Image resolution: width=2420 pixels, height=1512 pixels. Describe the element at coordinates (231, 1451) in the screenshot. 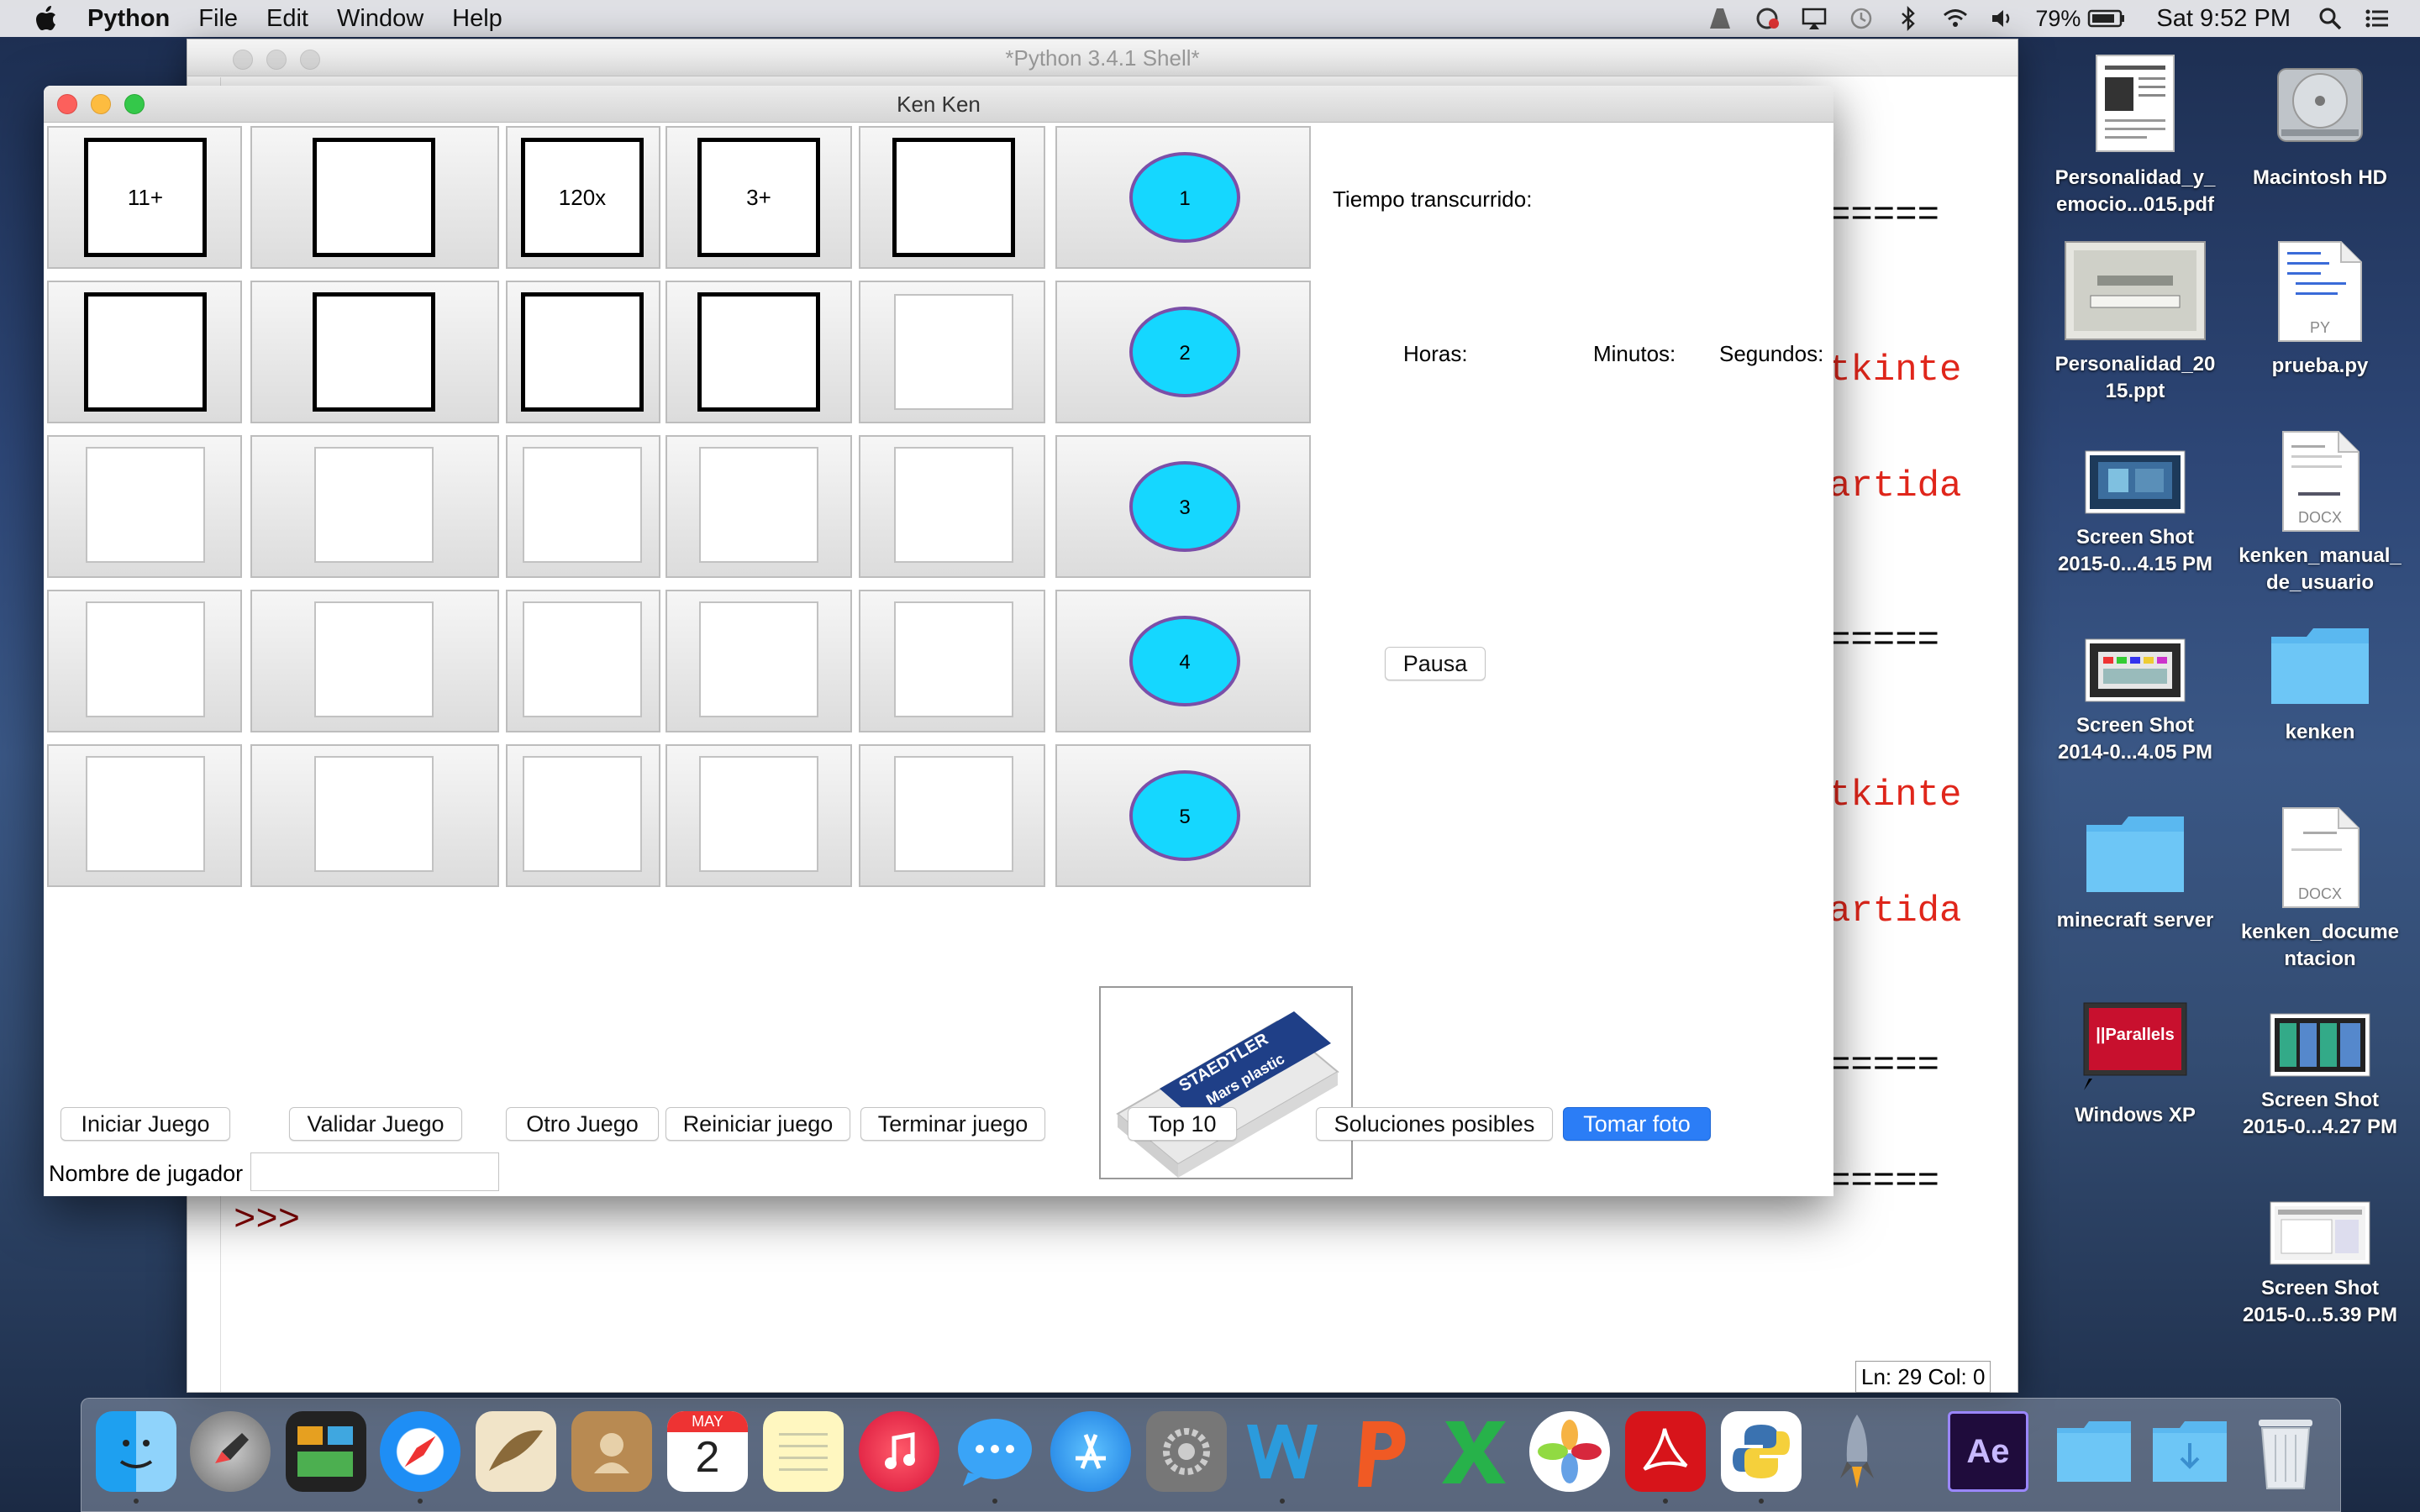

I see `launchpad-icon` at that location.